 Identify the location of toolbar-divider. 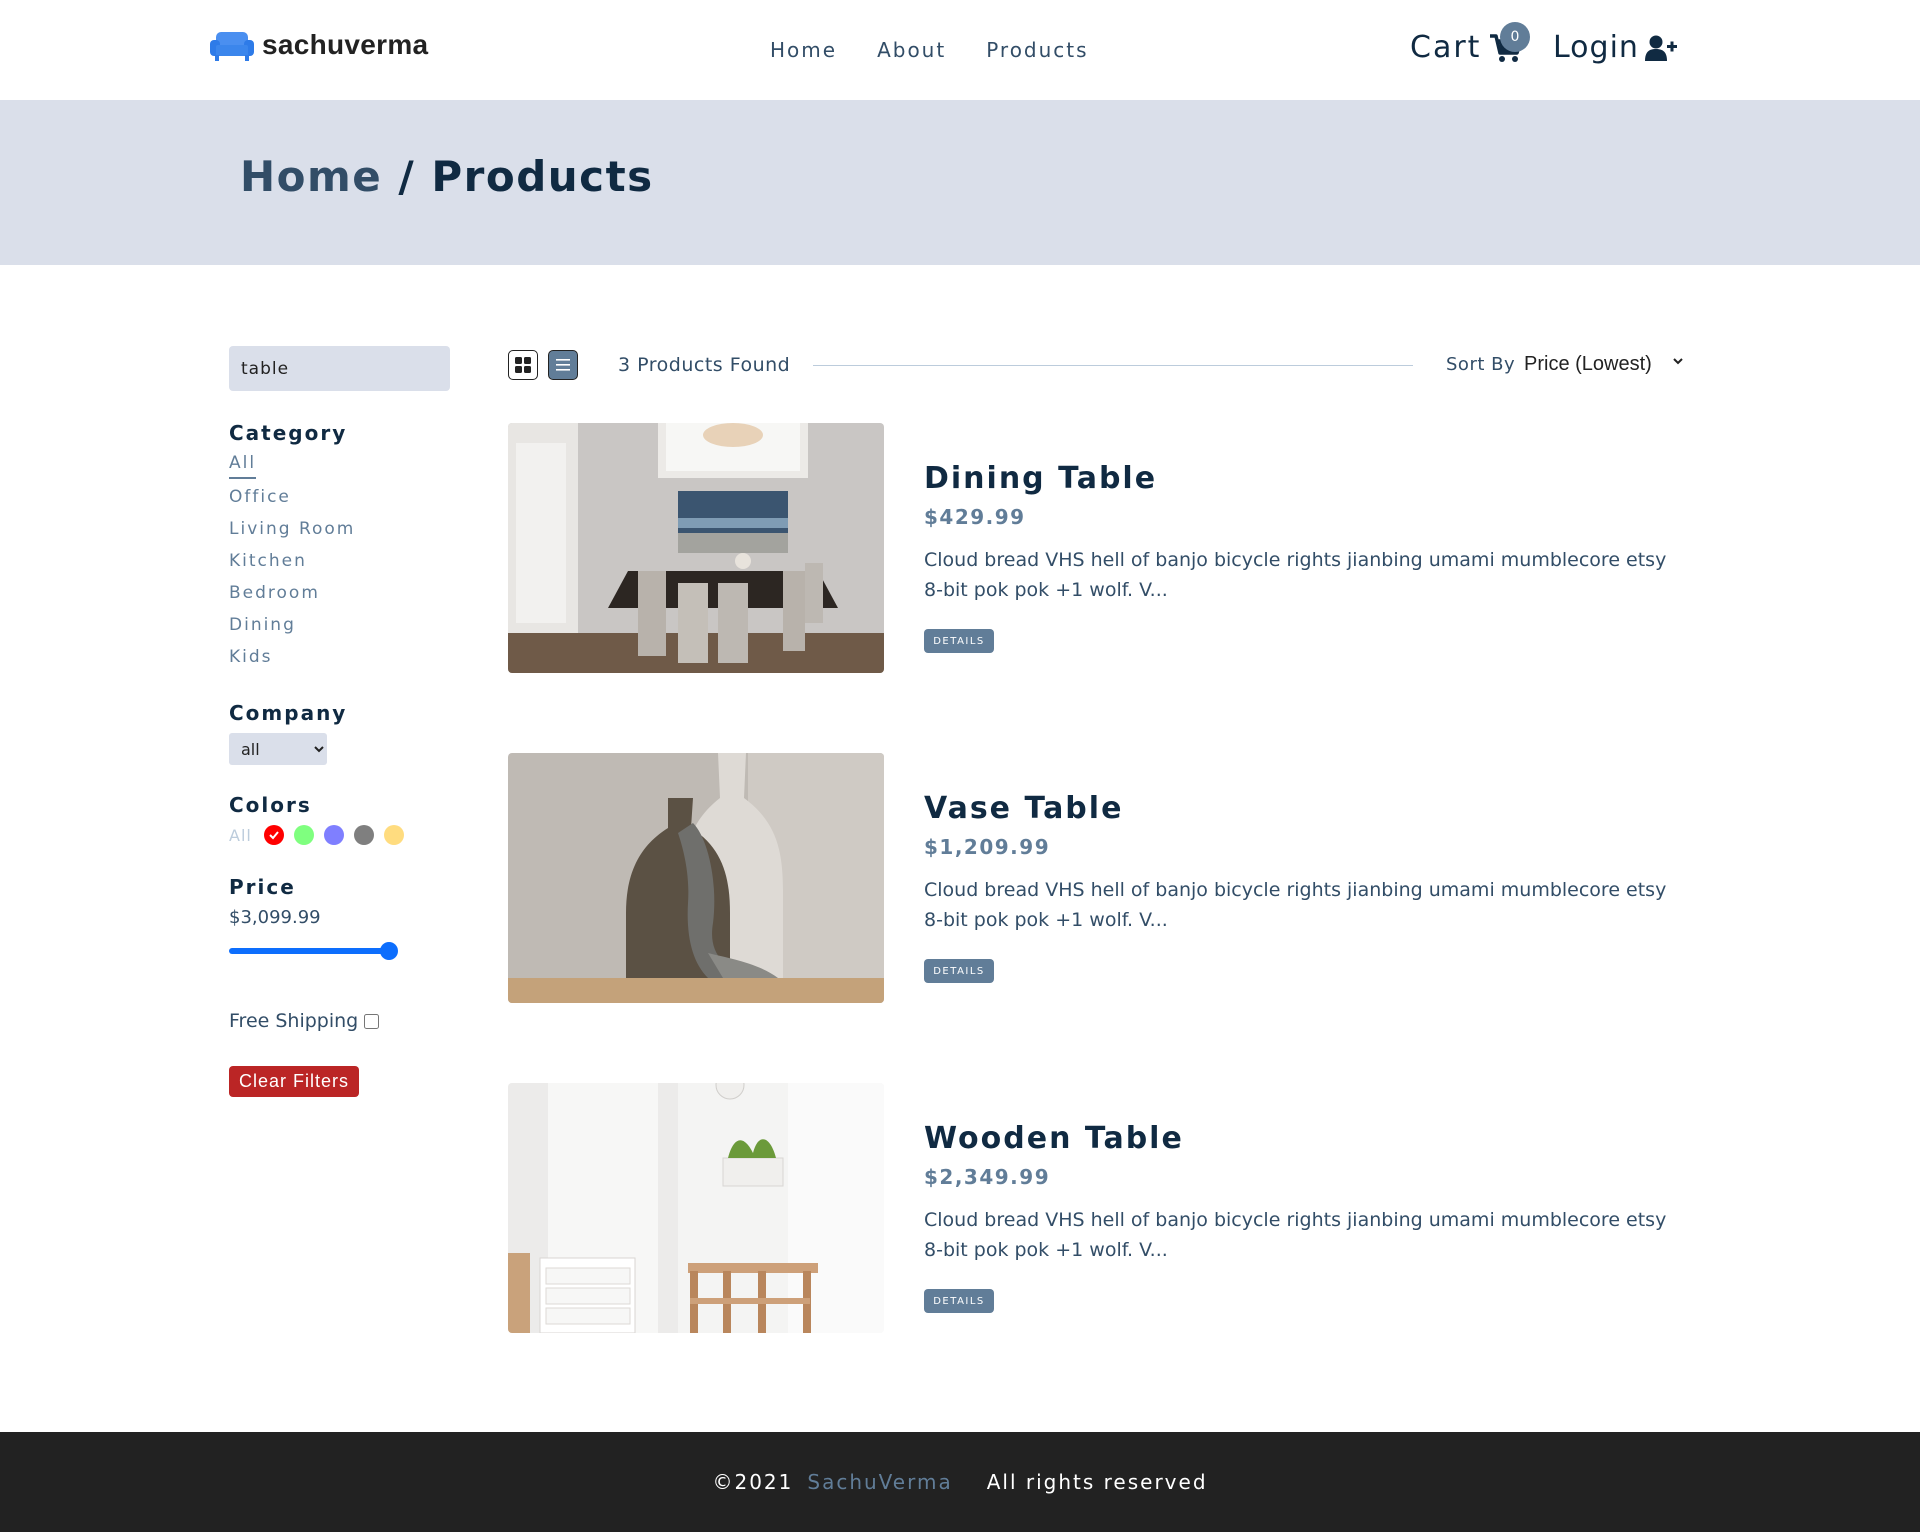
(1113, 365).